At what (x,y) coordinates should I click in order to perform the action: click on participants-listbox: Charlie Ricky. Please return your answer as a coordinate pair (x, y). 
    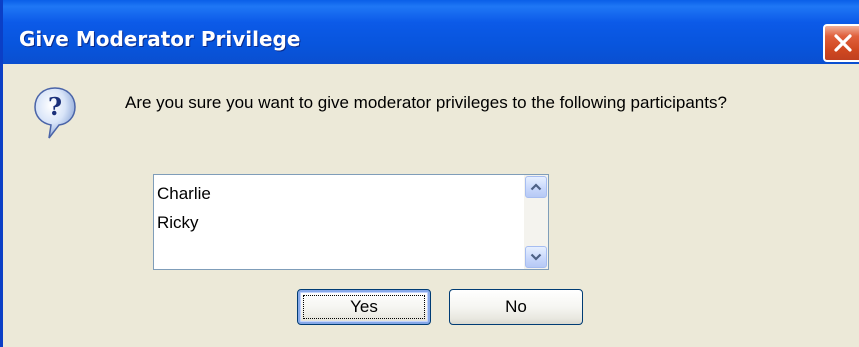
    Looking at the image, I should click on (351, 222).